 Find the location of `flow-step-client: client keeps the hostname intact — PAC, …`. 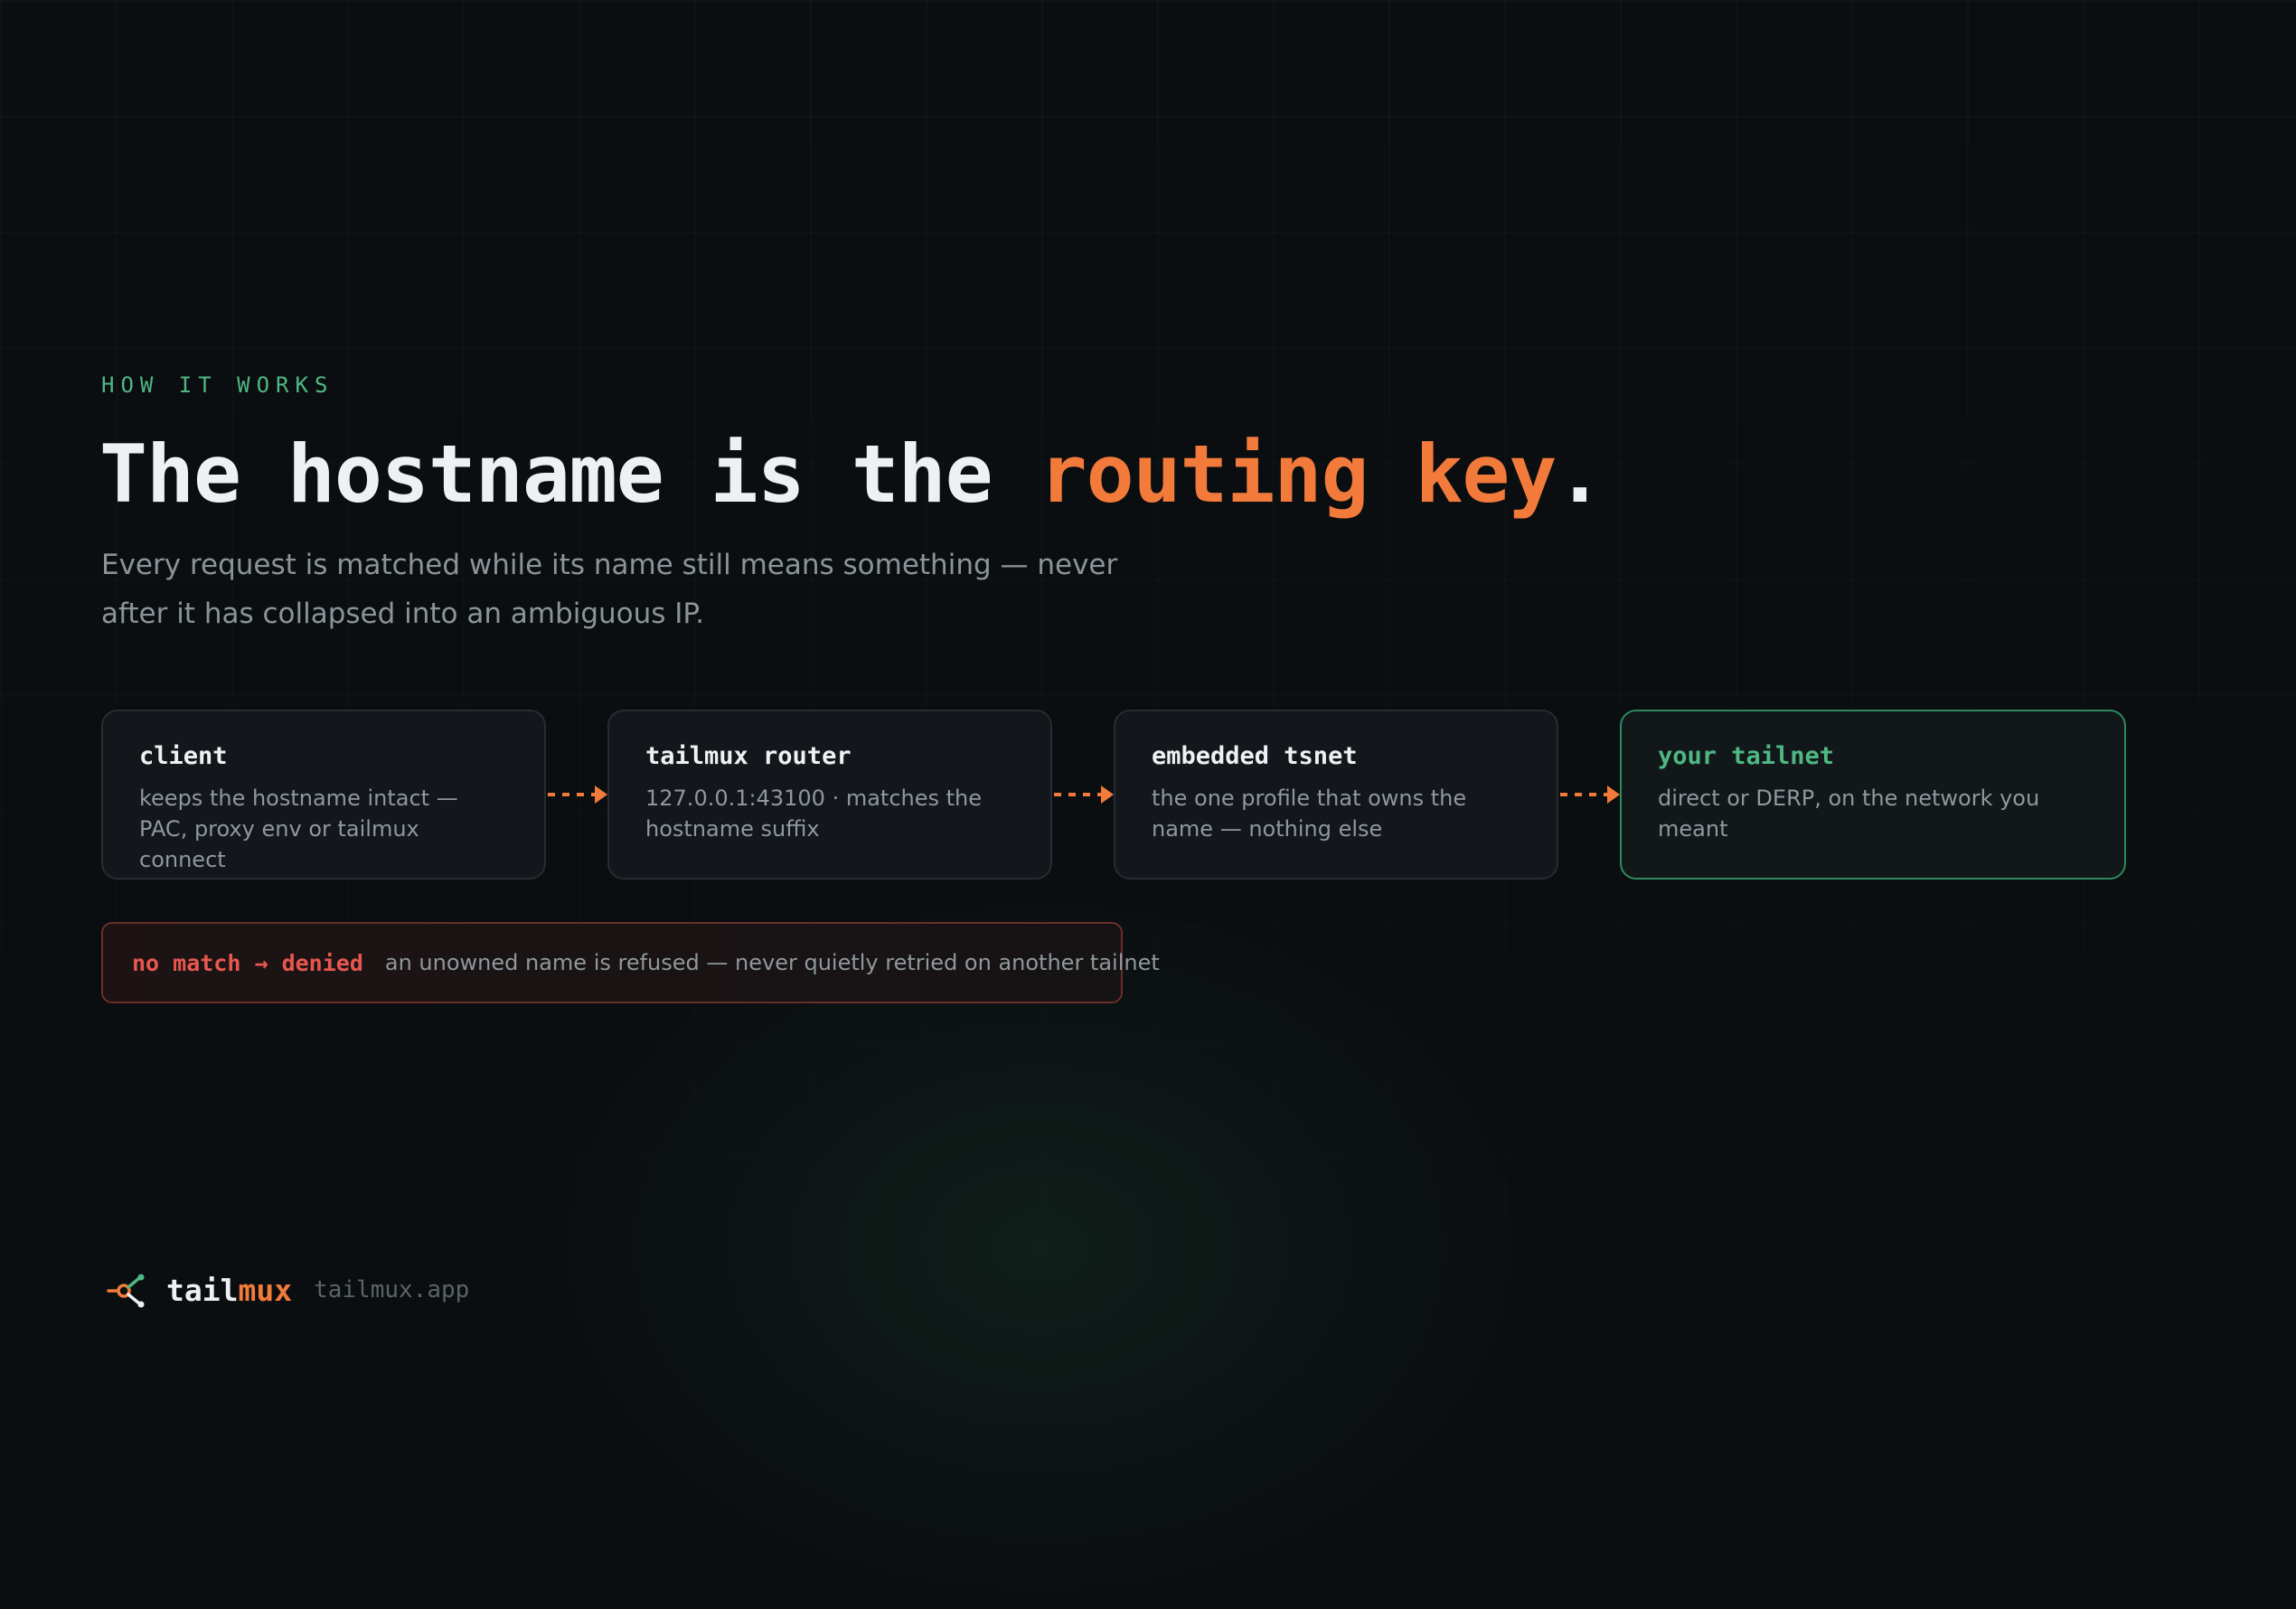

flow-step-client: client keeps the hostname intact — PAC, … is located at coordinates (323, 795).